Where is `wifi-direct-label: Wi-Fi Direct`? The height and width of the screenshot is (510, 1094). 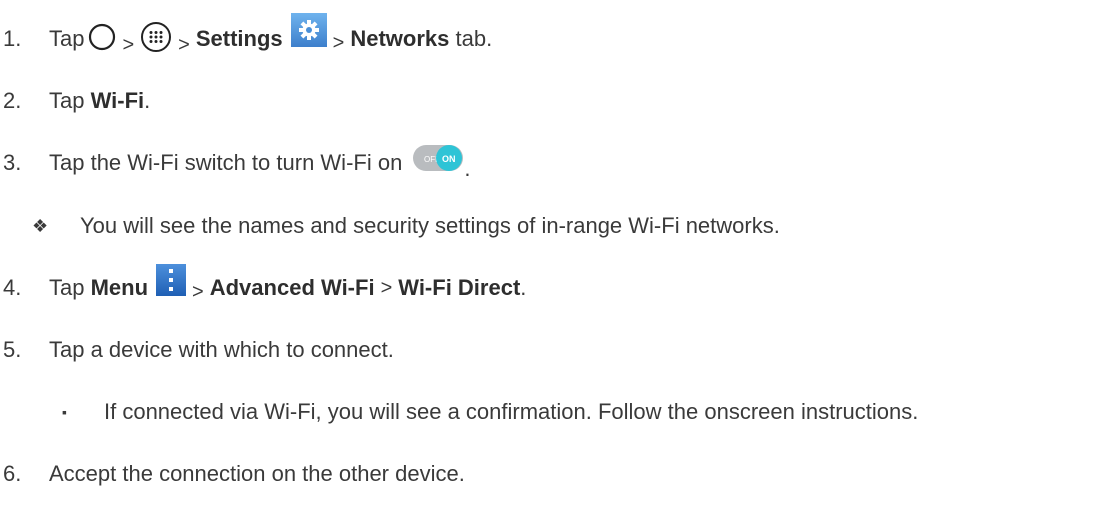
wifi-direct-label: Wi-Fi Direct is located at coordinates (459, 287).